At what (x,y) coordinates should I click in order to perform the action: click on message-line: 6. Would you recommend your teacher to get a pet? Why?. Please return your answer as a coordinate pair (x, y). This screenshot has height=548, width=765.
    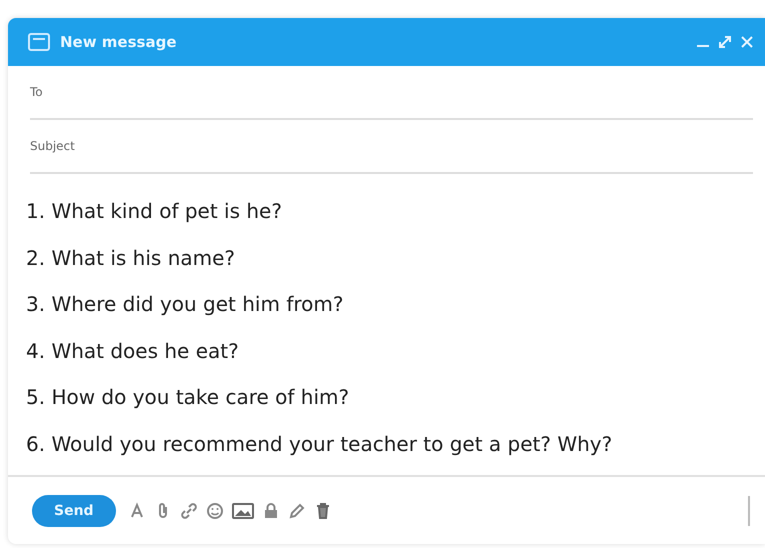
    Looking at the image, I should click on (320, 444).